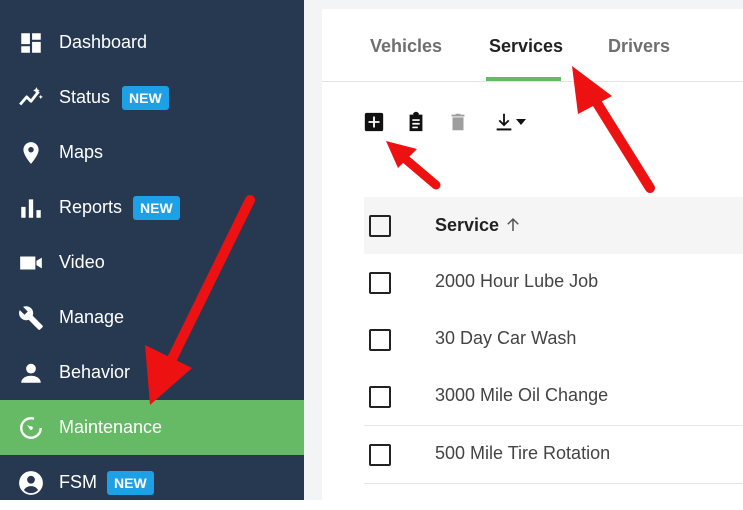 The height and width of the screenshot is (510, 743). What do you see at coordinates (95, 372) in the screenshot?
I see `sidebar-item-label: Behavior` at bounding box center [95, 372].